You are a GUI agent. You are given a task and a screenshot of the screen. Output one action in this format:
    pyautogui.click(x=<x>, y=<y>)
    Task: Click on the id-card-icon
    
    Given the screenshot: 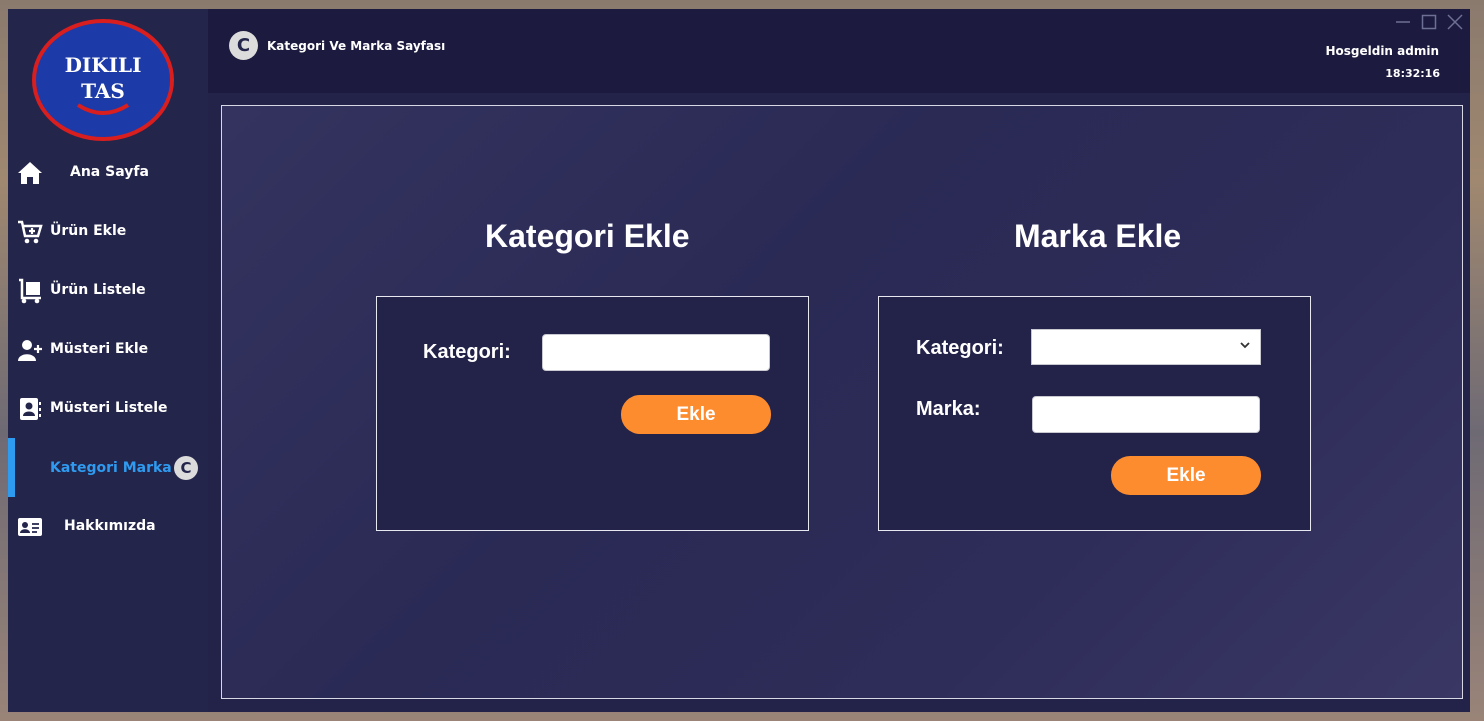 What is the action you would take?
    pyautogui.click(x=30, y=527)
    